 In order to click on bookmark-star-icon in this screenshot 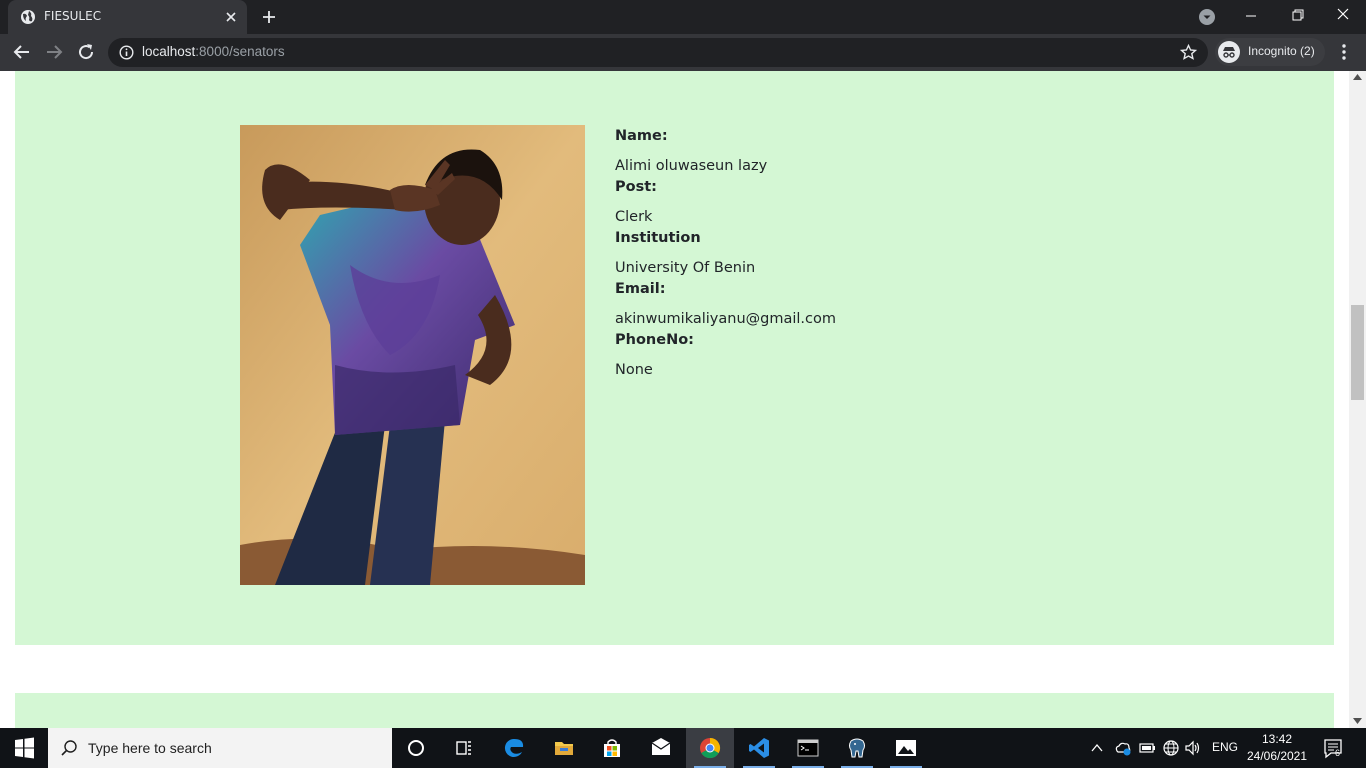, I will do `click(1188, 52)`.